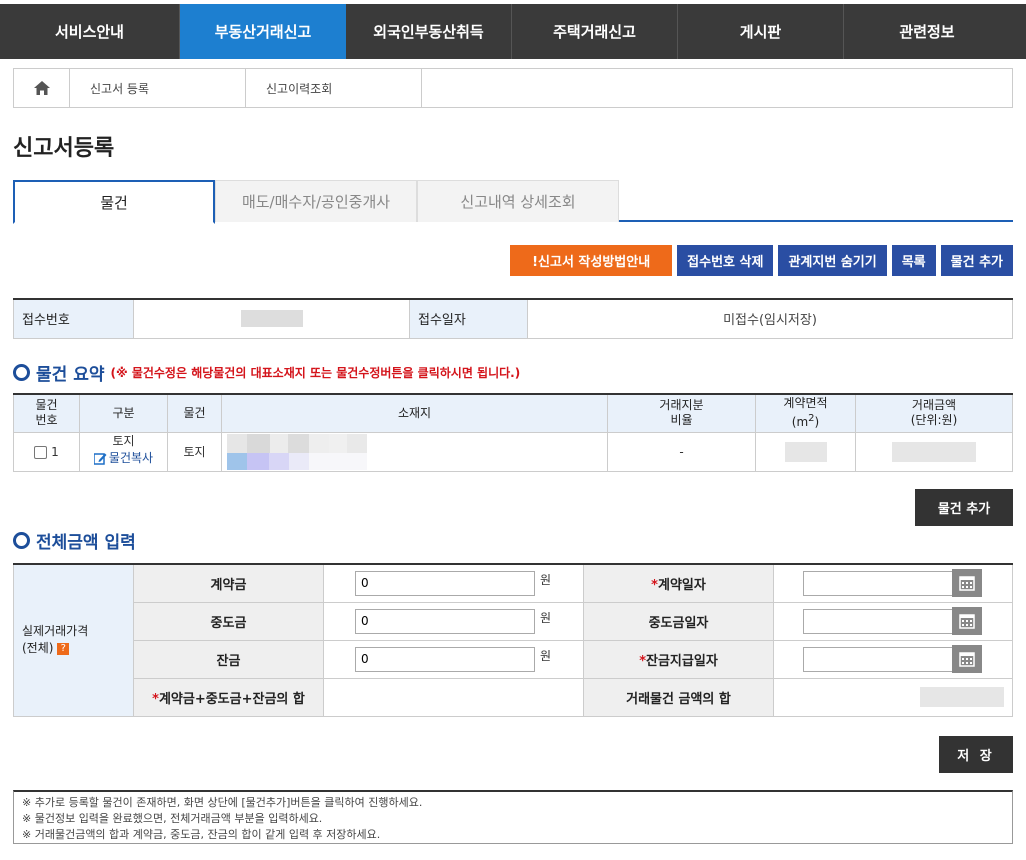 The width and height of the screenshot is (1026, 860). Describe the element at coordinates (832, 260) in the screenshot. I see `hide-lot-button: 관계지번 숨기기` at that location.